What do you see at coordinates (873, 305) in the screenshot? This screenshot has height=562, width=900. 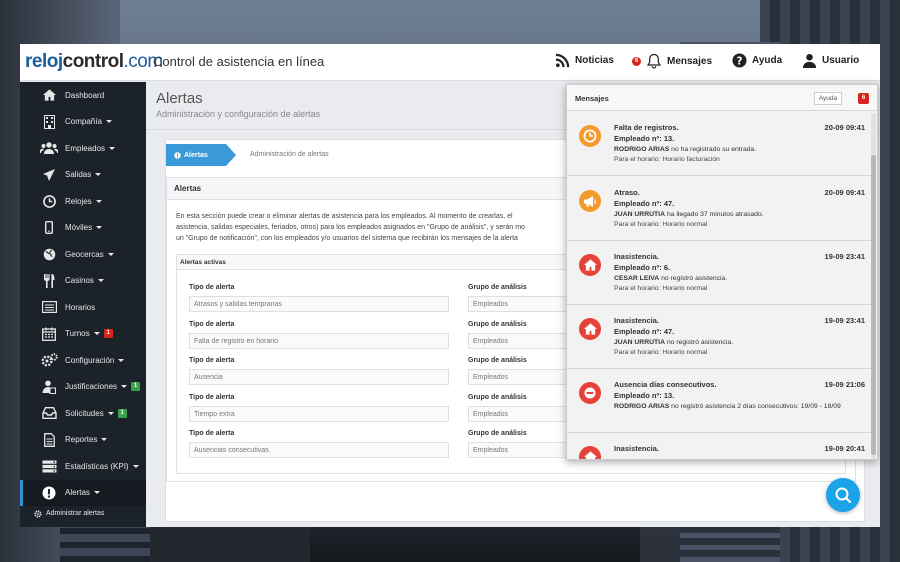 I see `messages-scroll-thumb` at bounding box center [873, 305].